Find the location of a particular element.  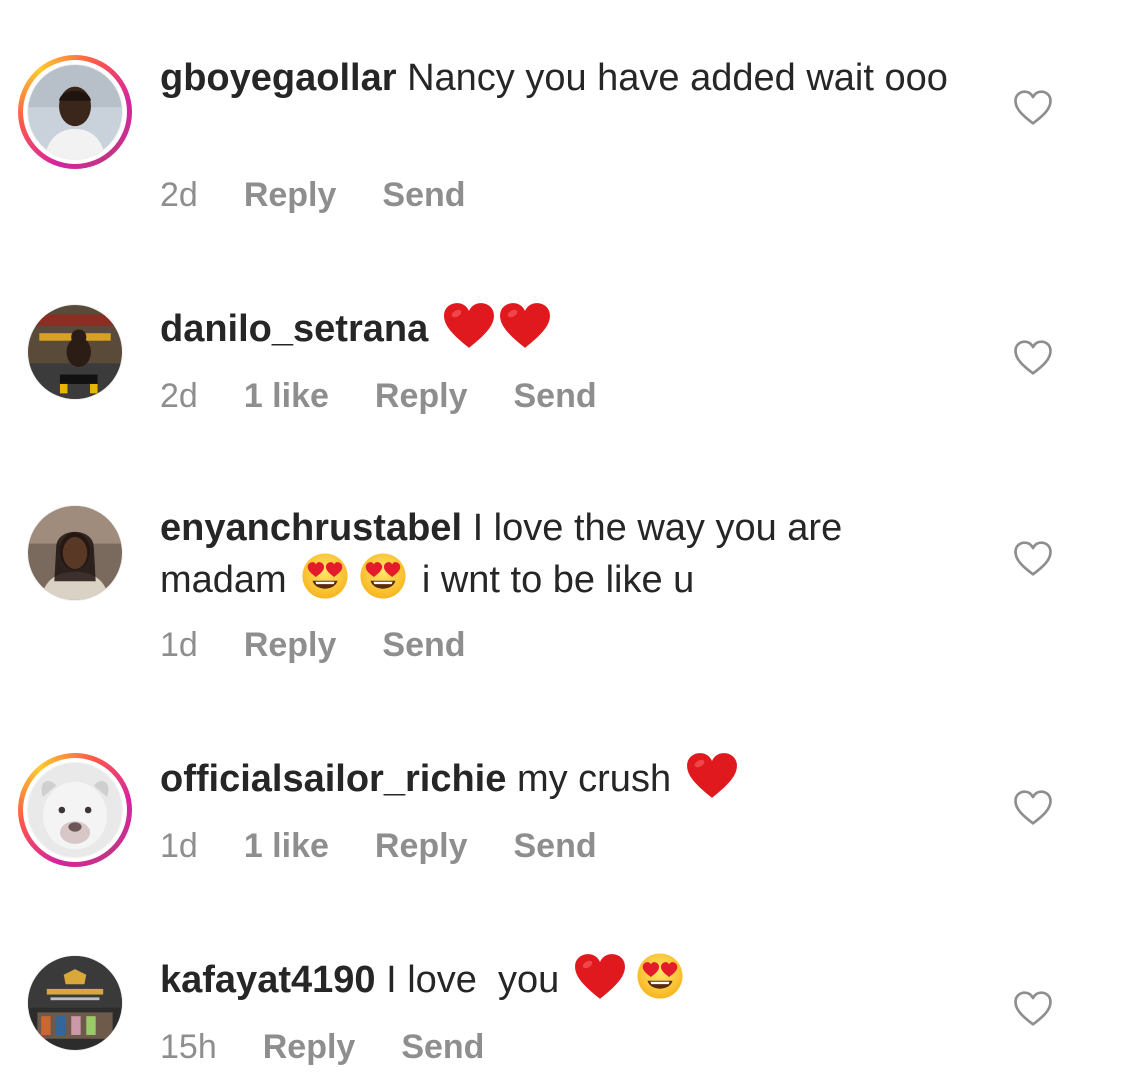

comment-meta: 2d Reply Send is located at coordinates (336, 195).